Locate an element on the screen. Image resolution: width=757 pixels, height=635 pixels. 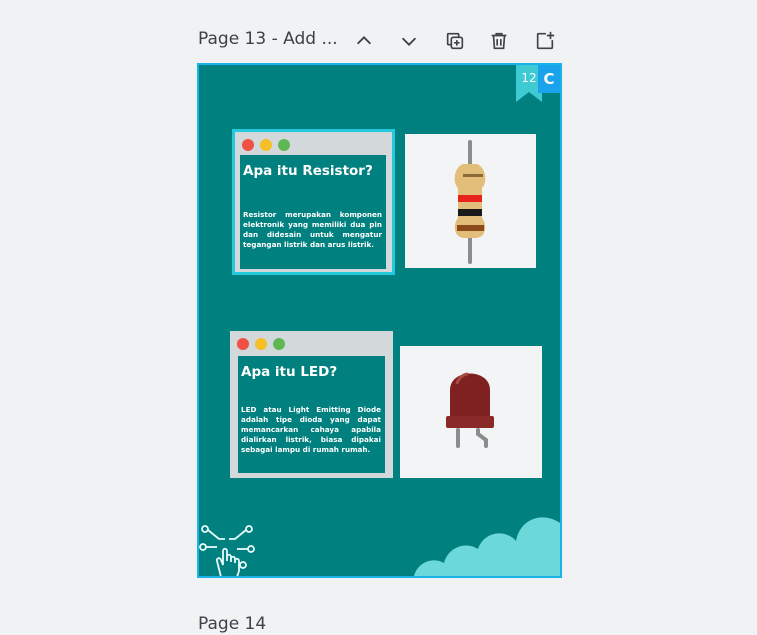
duplicate-icon is located at coordinates (455, 41).